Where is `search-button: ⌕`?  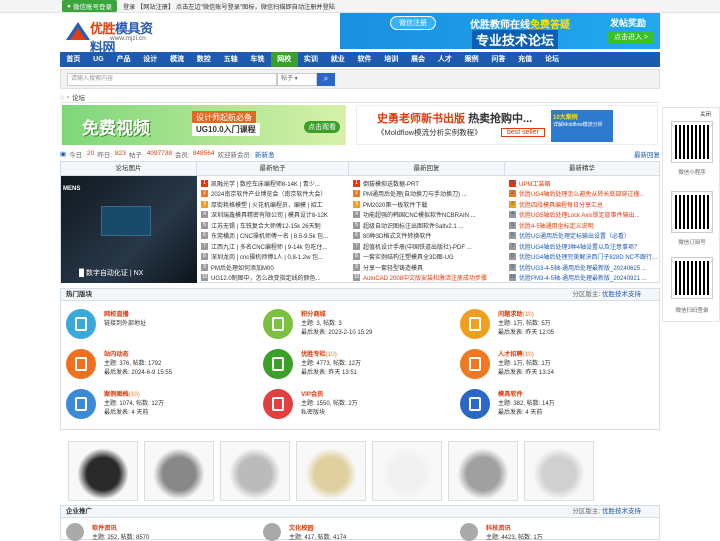 search-button: ⌕ is located at coordinates (326, 79).